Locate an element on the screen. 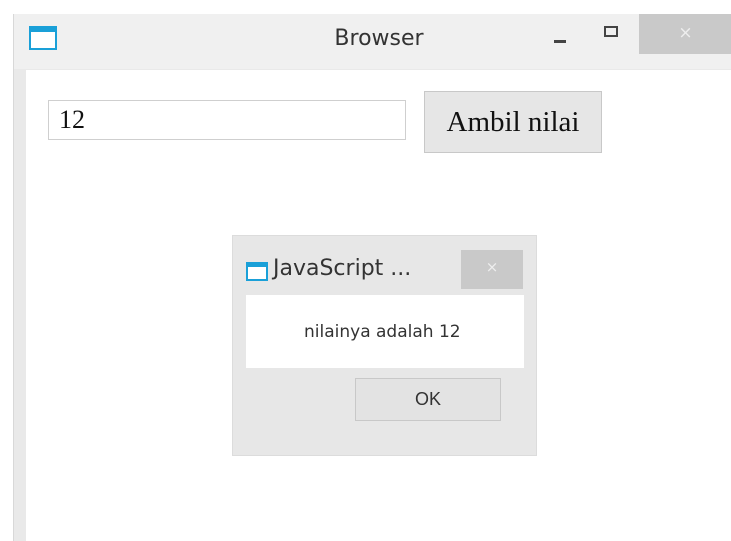 The width and height of the screenshot is (731, 541). dialog-close-button: × is located at coordinates (492, 269).